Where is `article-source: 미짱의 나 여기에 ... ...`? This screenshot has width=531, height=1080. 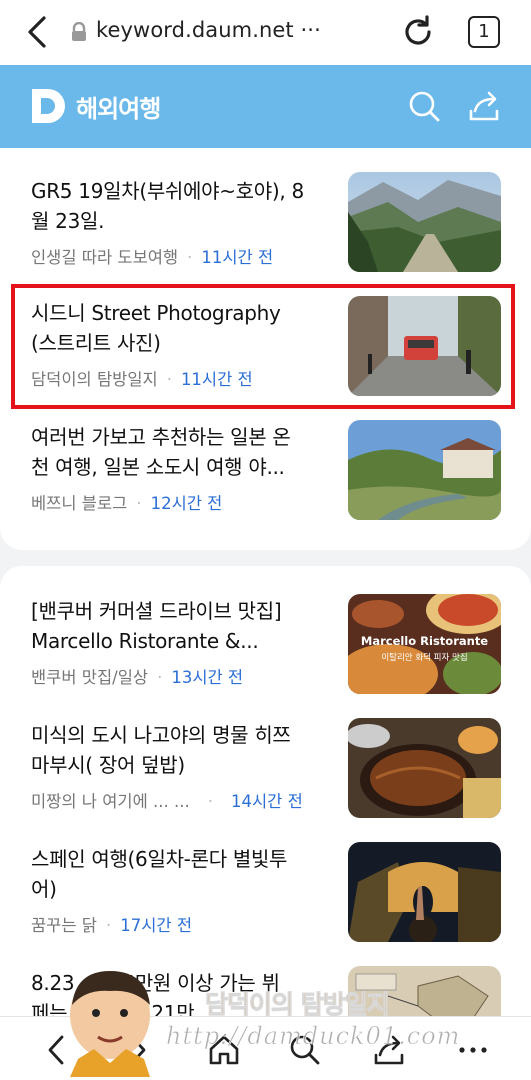
article-source: 미짱의 나 여기에 ... ... is located at coordinates (110, 801).